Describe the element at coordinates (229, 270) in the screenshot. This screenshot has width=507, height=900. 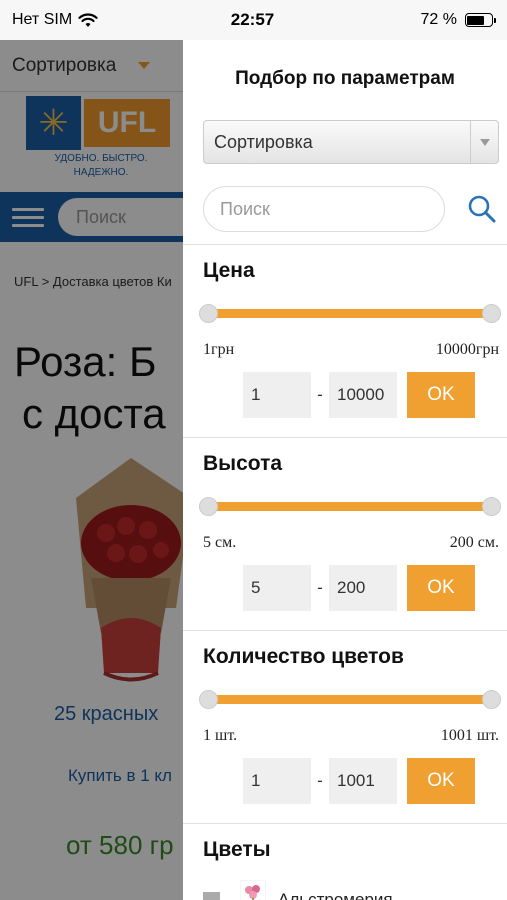
I see `price-section-title: Цена` at that location.